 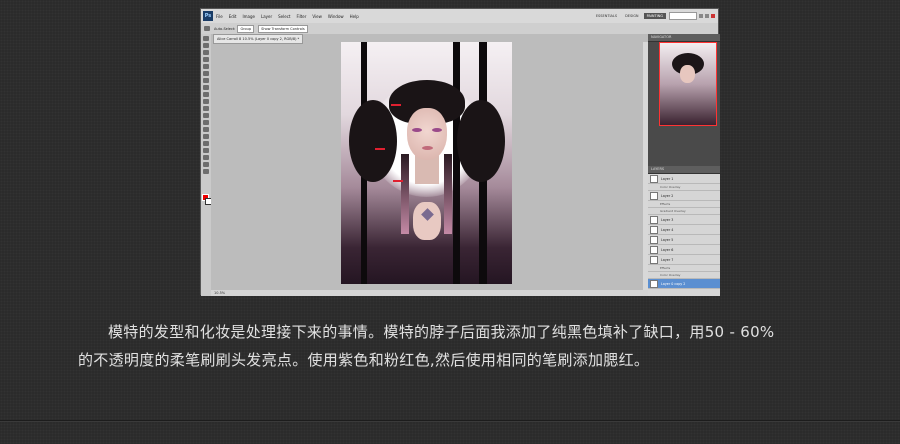 What do you see at coordinates (301, 16) in the screenshot?
I see `menu-filter: Filter` at bounding box center [301, 16].